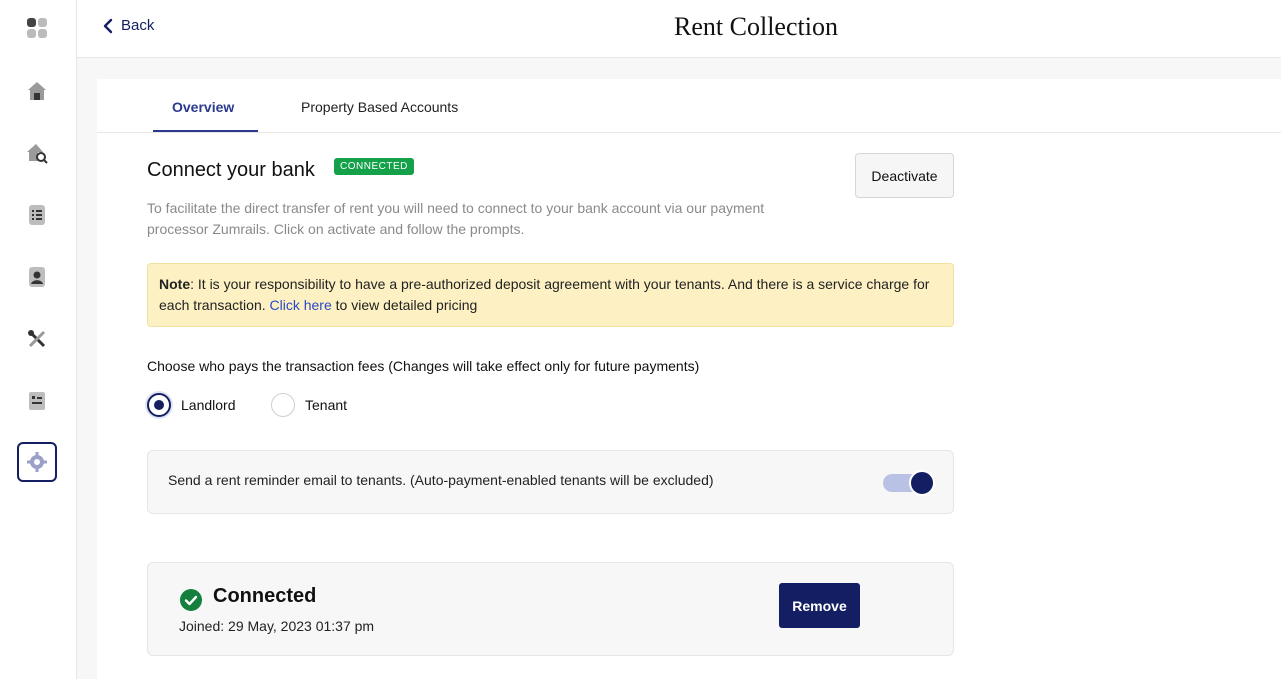  Describe the element at coordinates (689, 106) in the screenshot. I see `tab-bar: Overview Property Based Accounts` at that location.